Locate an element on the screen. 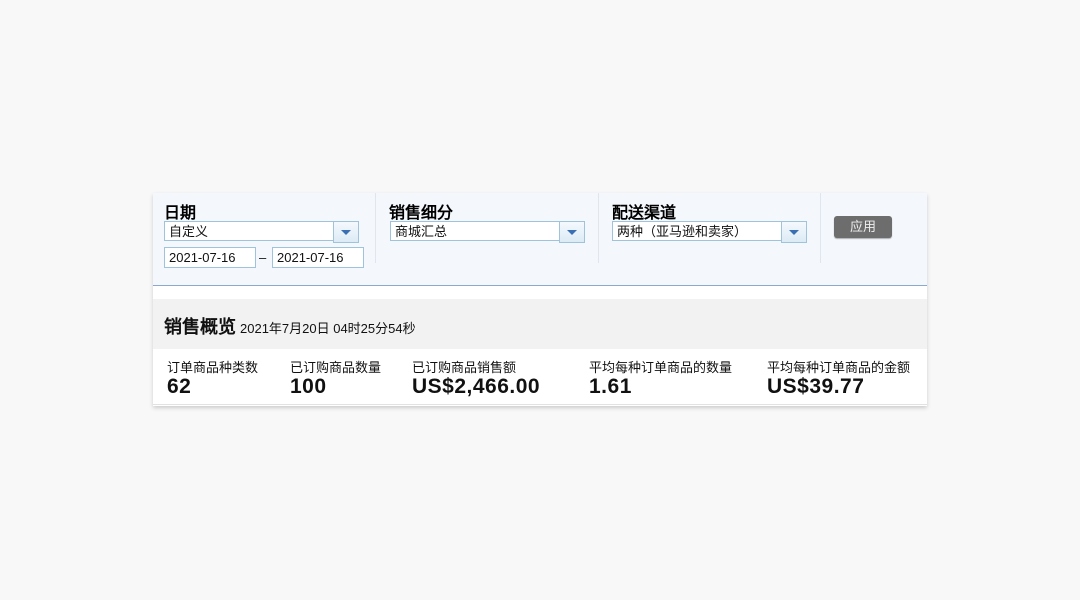 This screenshot has height=600, width=1080. segment-label: 销售细分 is located at coordinates (421, 213).